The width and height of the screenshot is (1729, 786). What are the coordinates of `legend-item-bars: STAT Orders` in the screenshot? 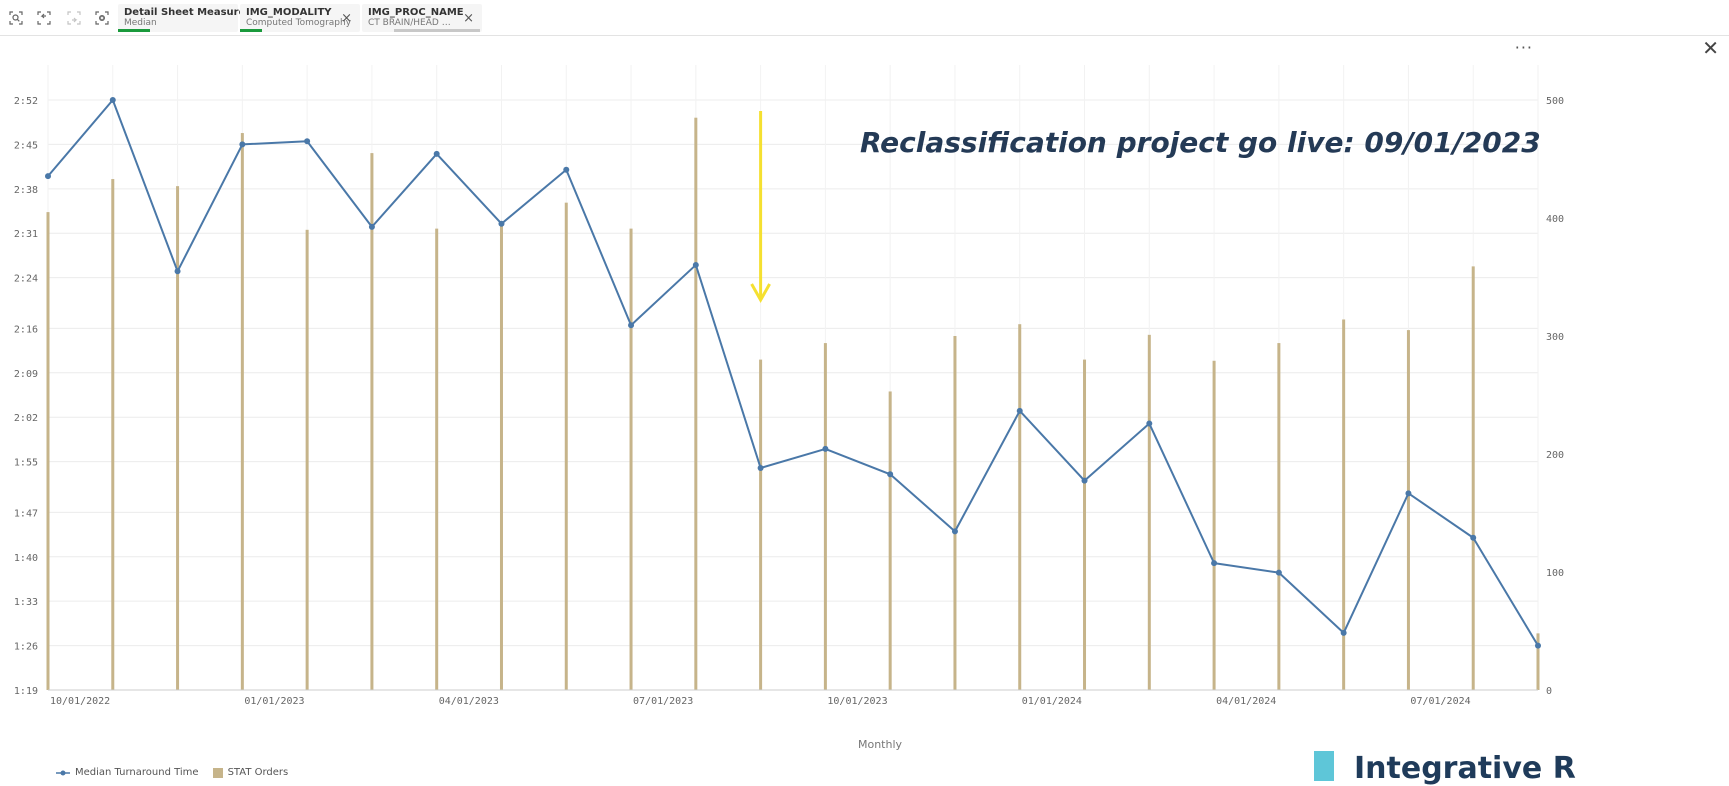 It's located at (250, 772).